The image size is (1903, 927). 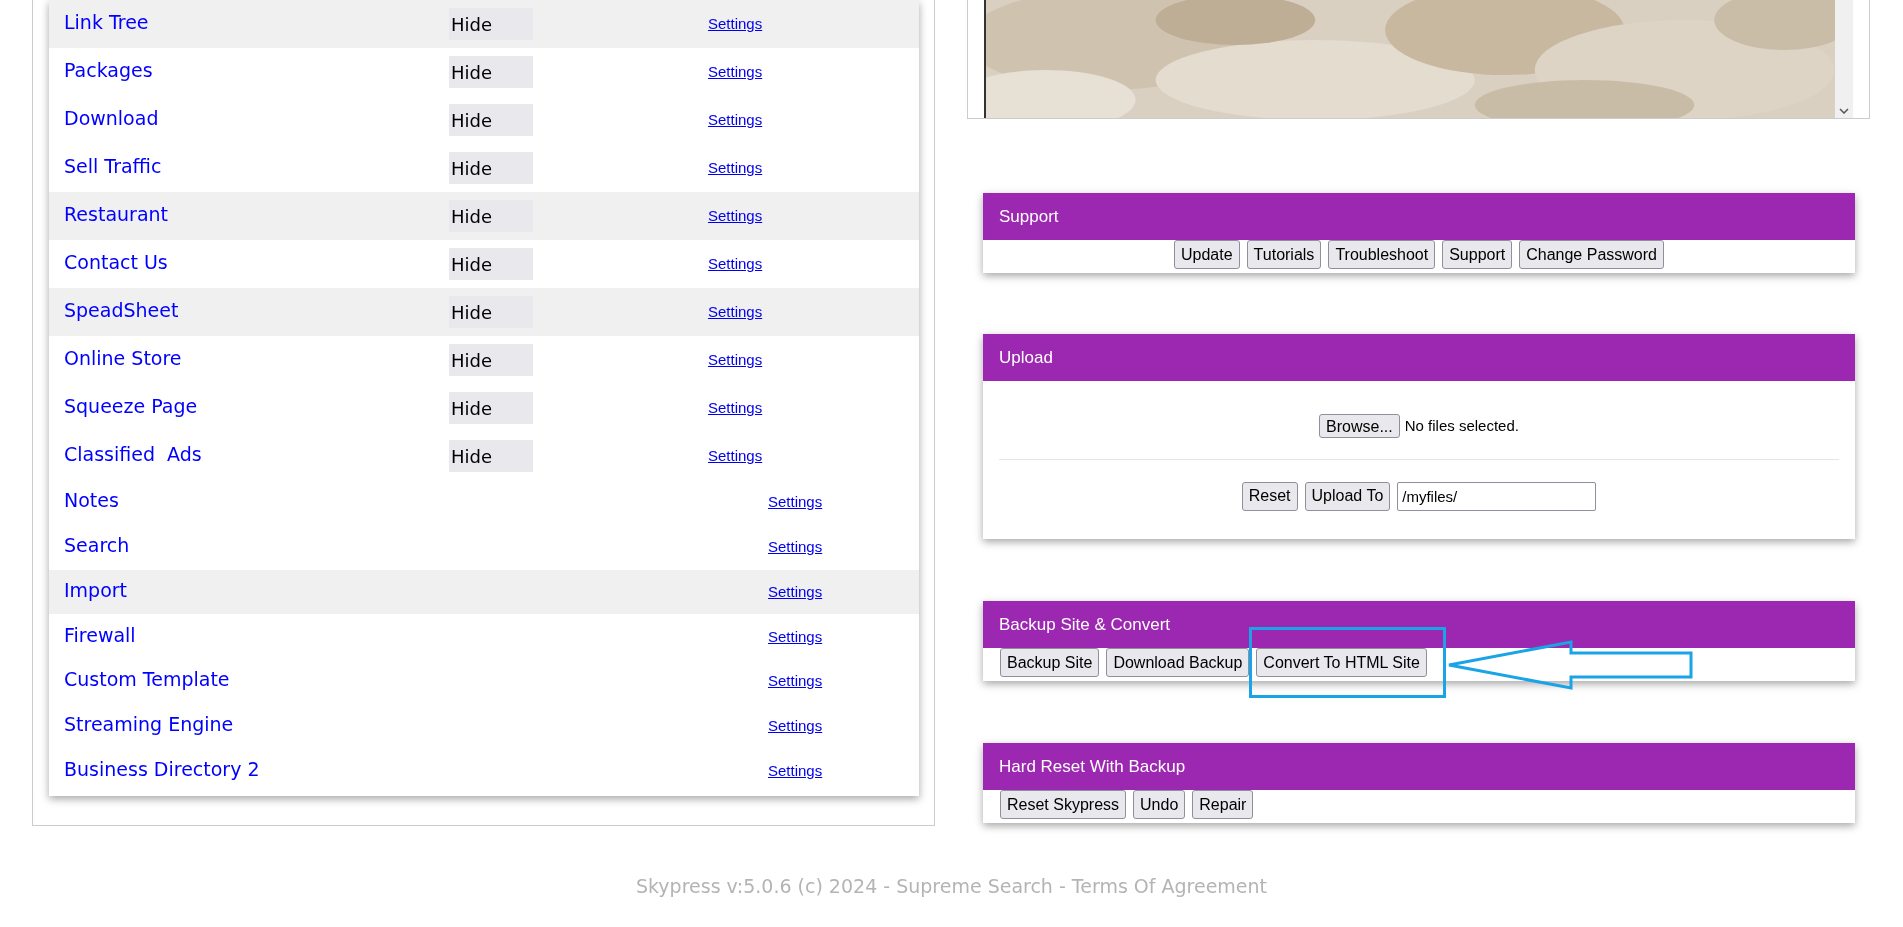 I want to click on module-link: Firewall, so click(x=256, y=635).